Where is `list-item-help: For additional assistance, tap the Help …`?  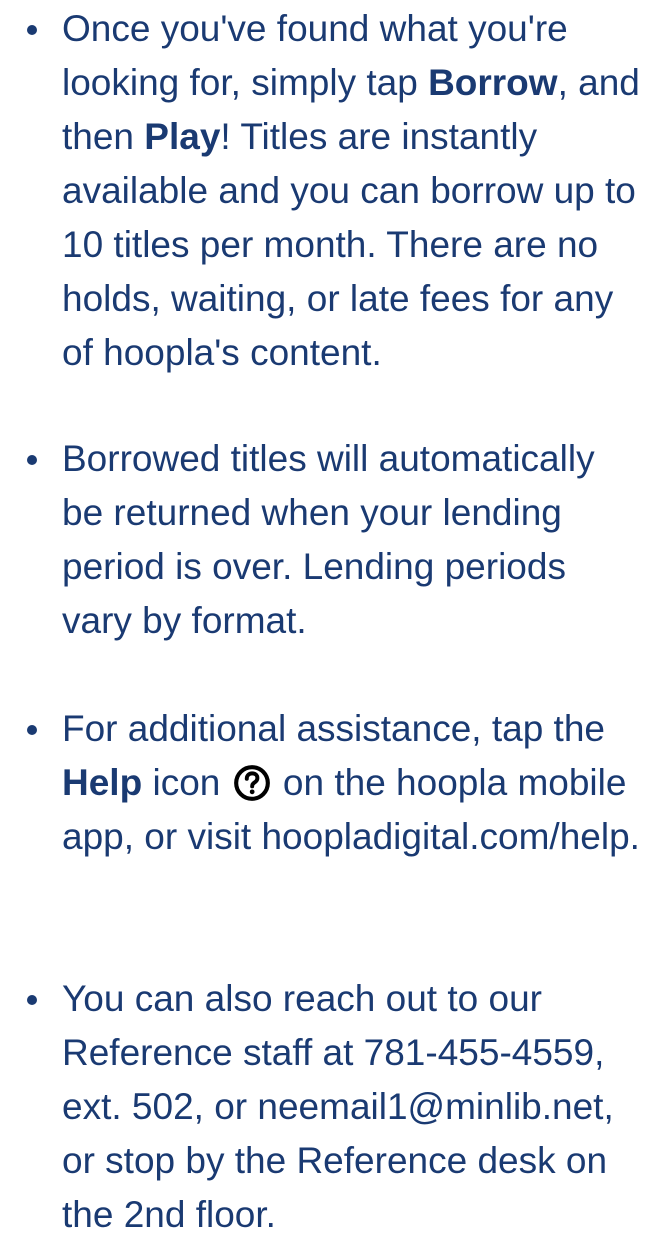 list-item-help: For additional assistance, tap the Help … is located at coordinates (334, 783).